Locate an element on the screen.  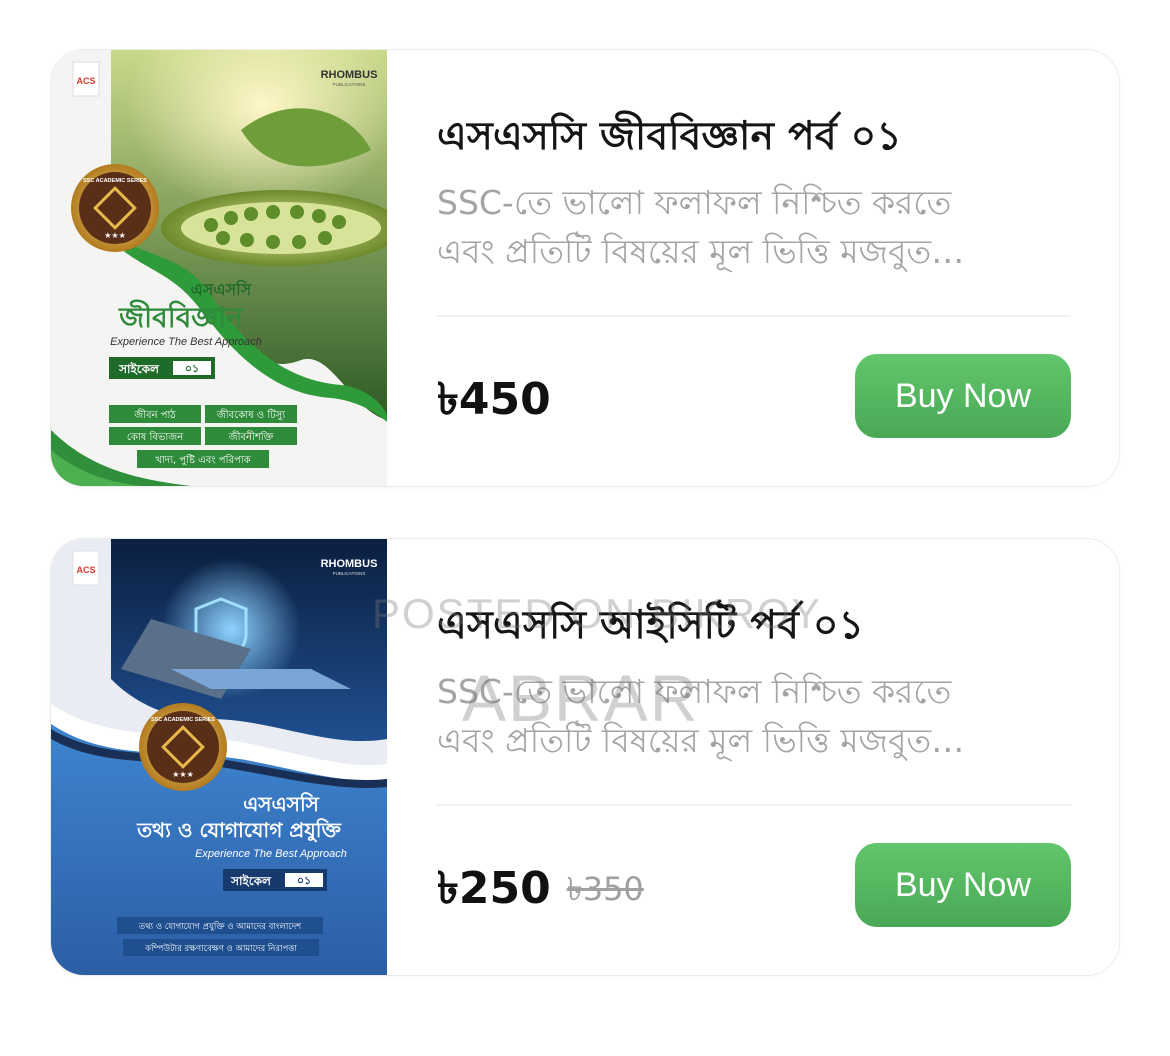
current-price: ৳450 is located at coordinates (494, 399).